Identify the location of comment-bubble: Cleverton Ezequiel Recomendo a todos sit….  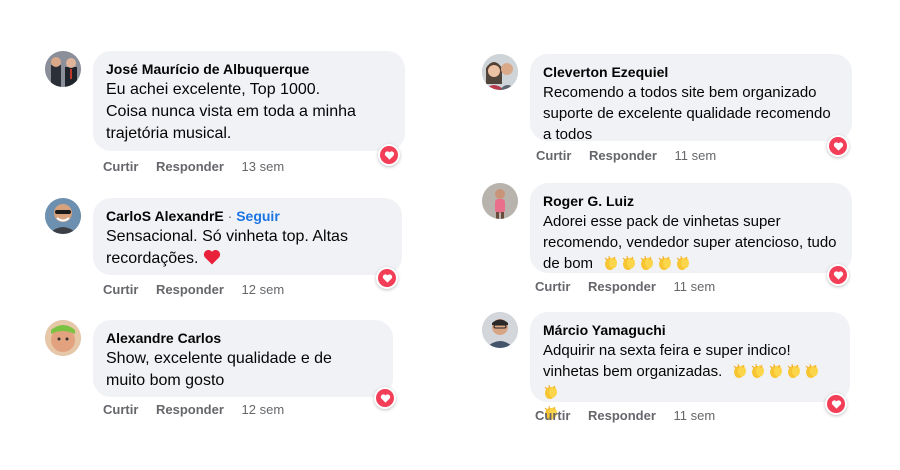
(691, 98).